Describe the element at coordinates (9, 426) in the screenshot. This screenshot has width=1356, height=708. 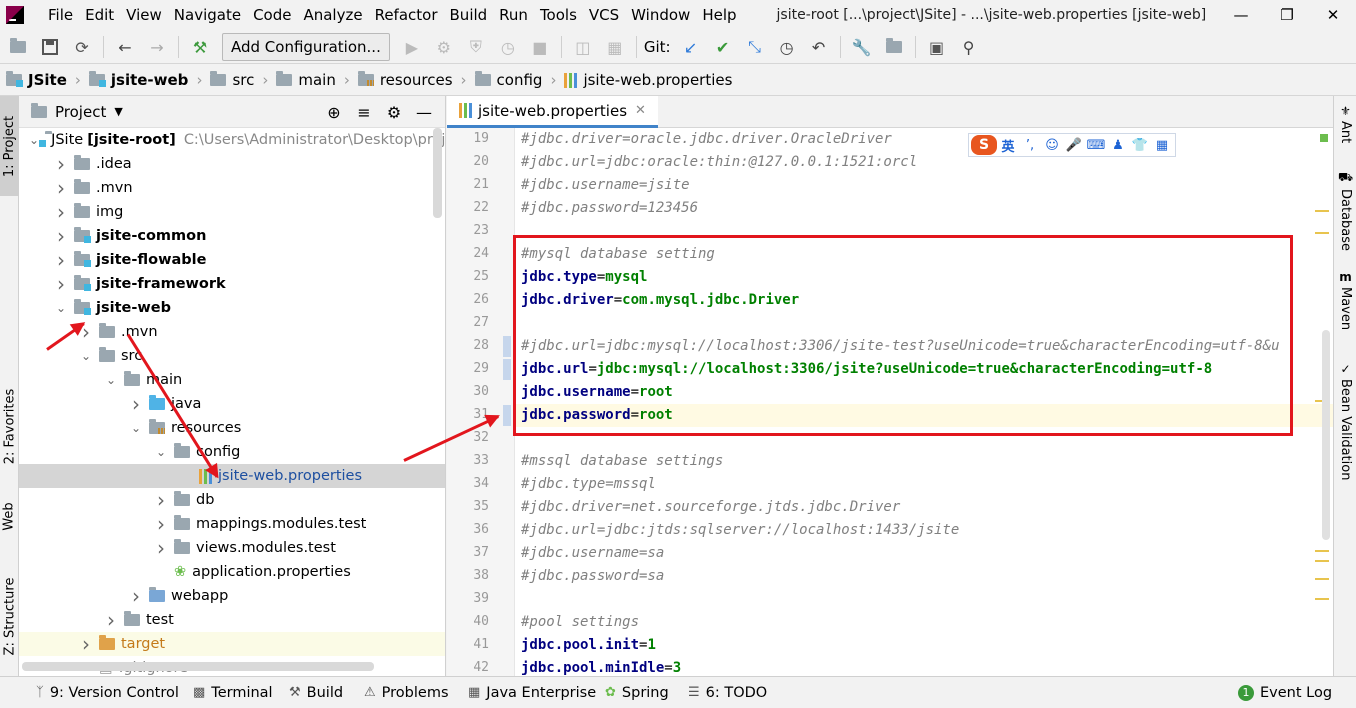
I see `favorites-tool-tab: 2: Favorites` at that location.